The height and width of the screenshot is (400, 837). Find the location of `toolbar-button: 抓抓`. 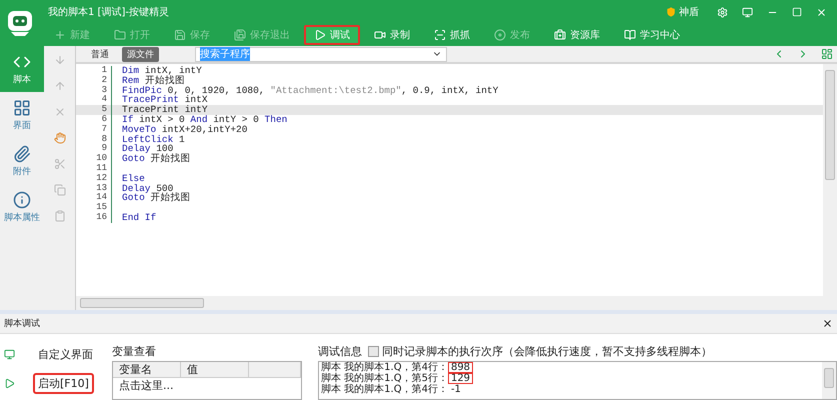

toolbar-button: 抓抓 is located at coordinates (452, 35).